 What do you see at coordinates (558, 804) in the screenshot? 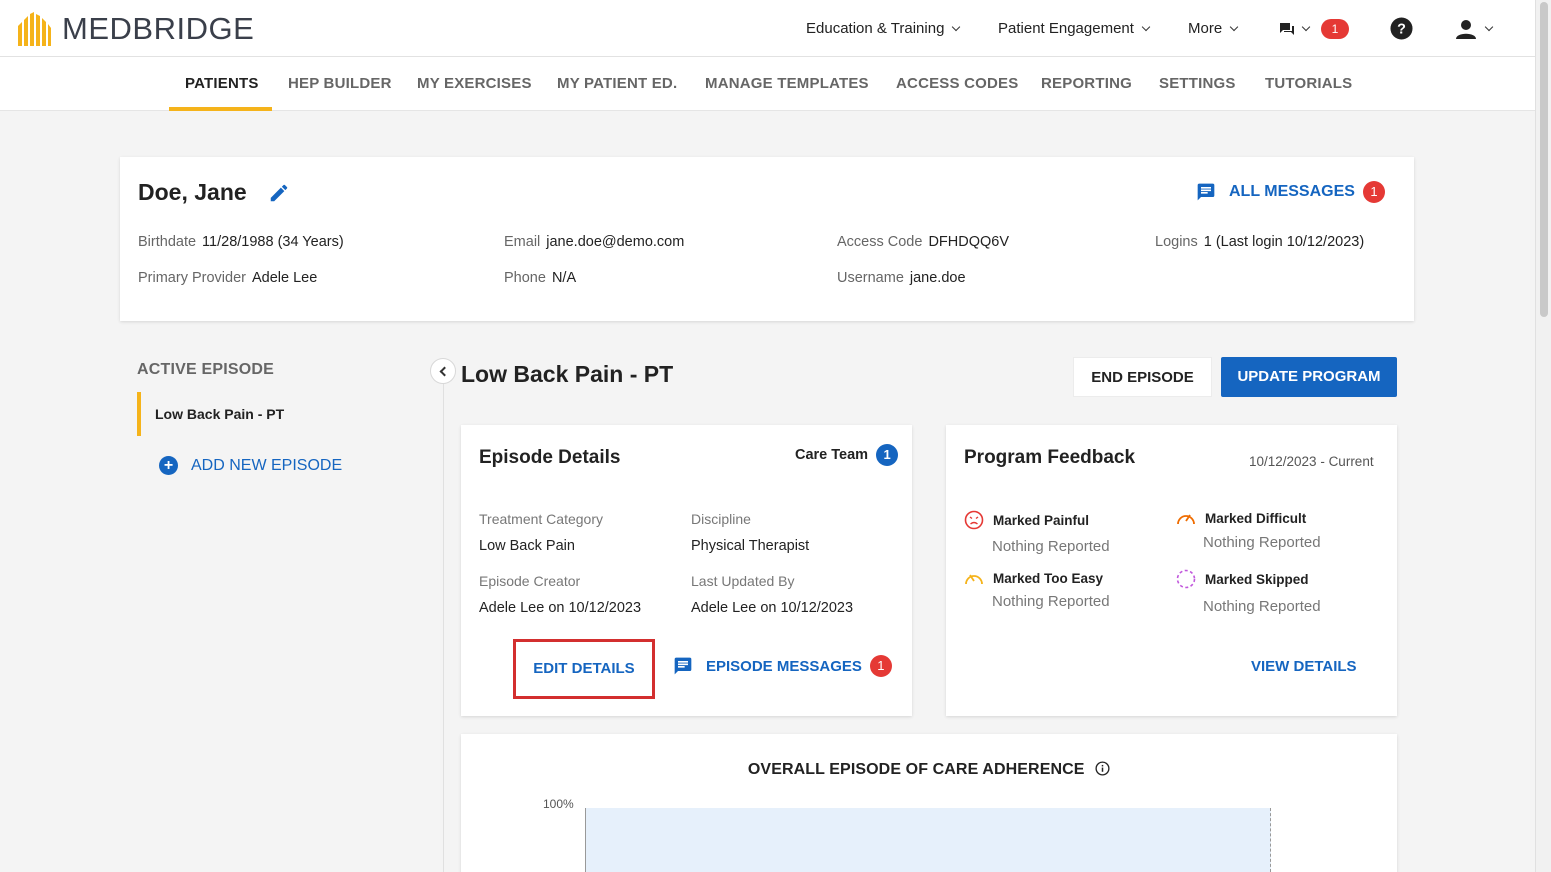
I see `y-axis-top-label: 100%` at bounding box center [558, 804].